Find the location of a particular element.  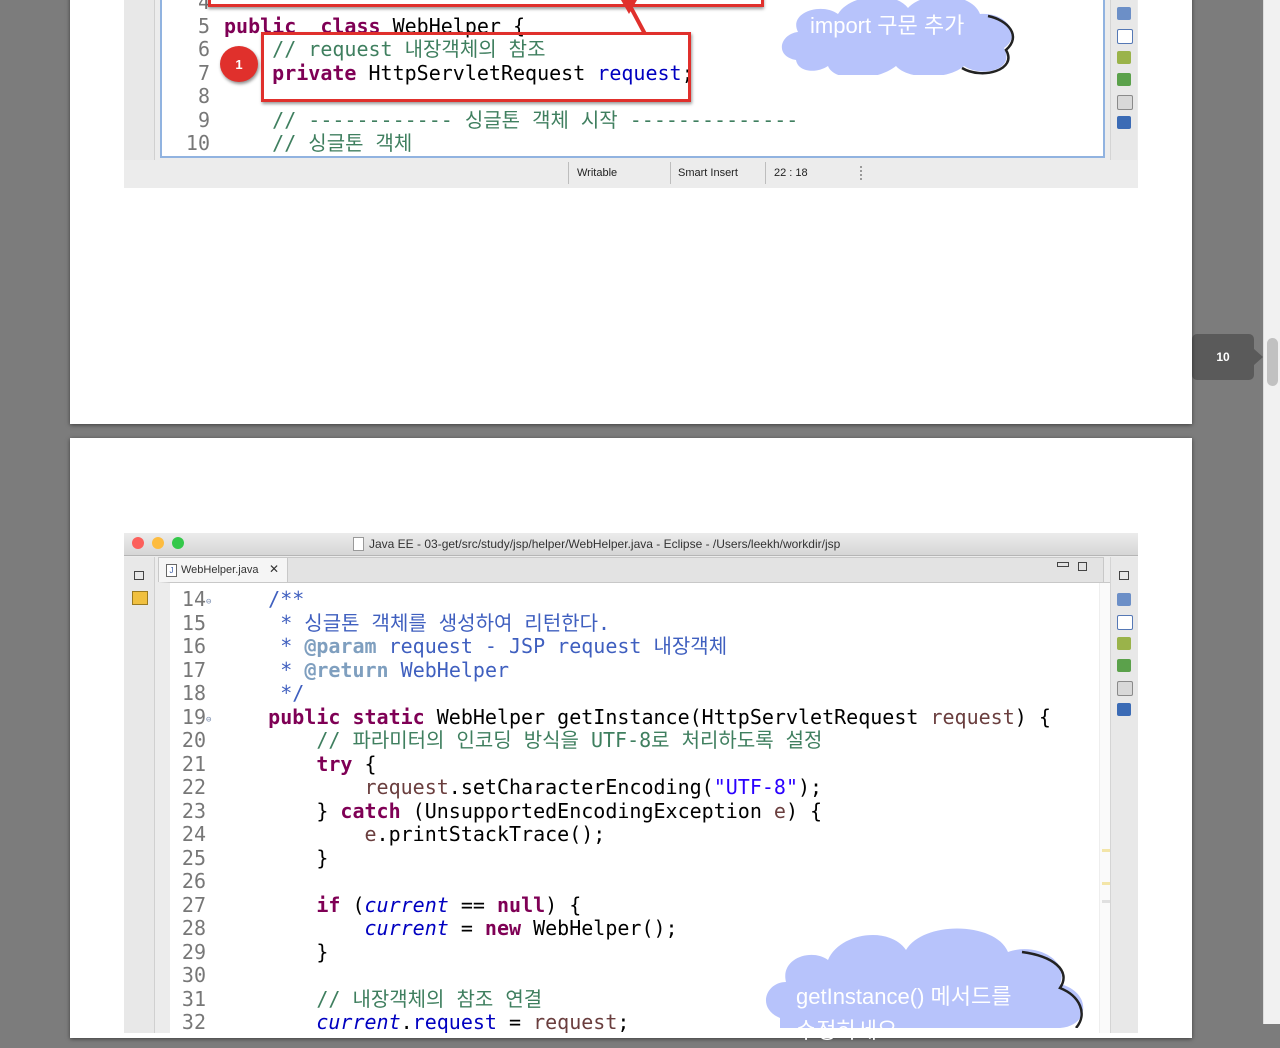

code-token: WebHelper is located at coordinates (449, 669).